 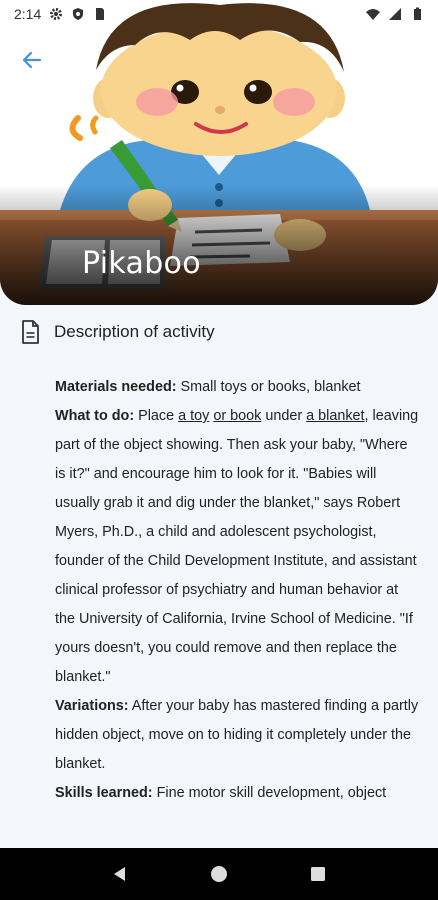 What do you see at coordinates (268, 387) in the screenshot?
I see `materials-text: Small toys or books, blanket` at bounding box center [268, 387].